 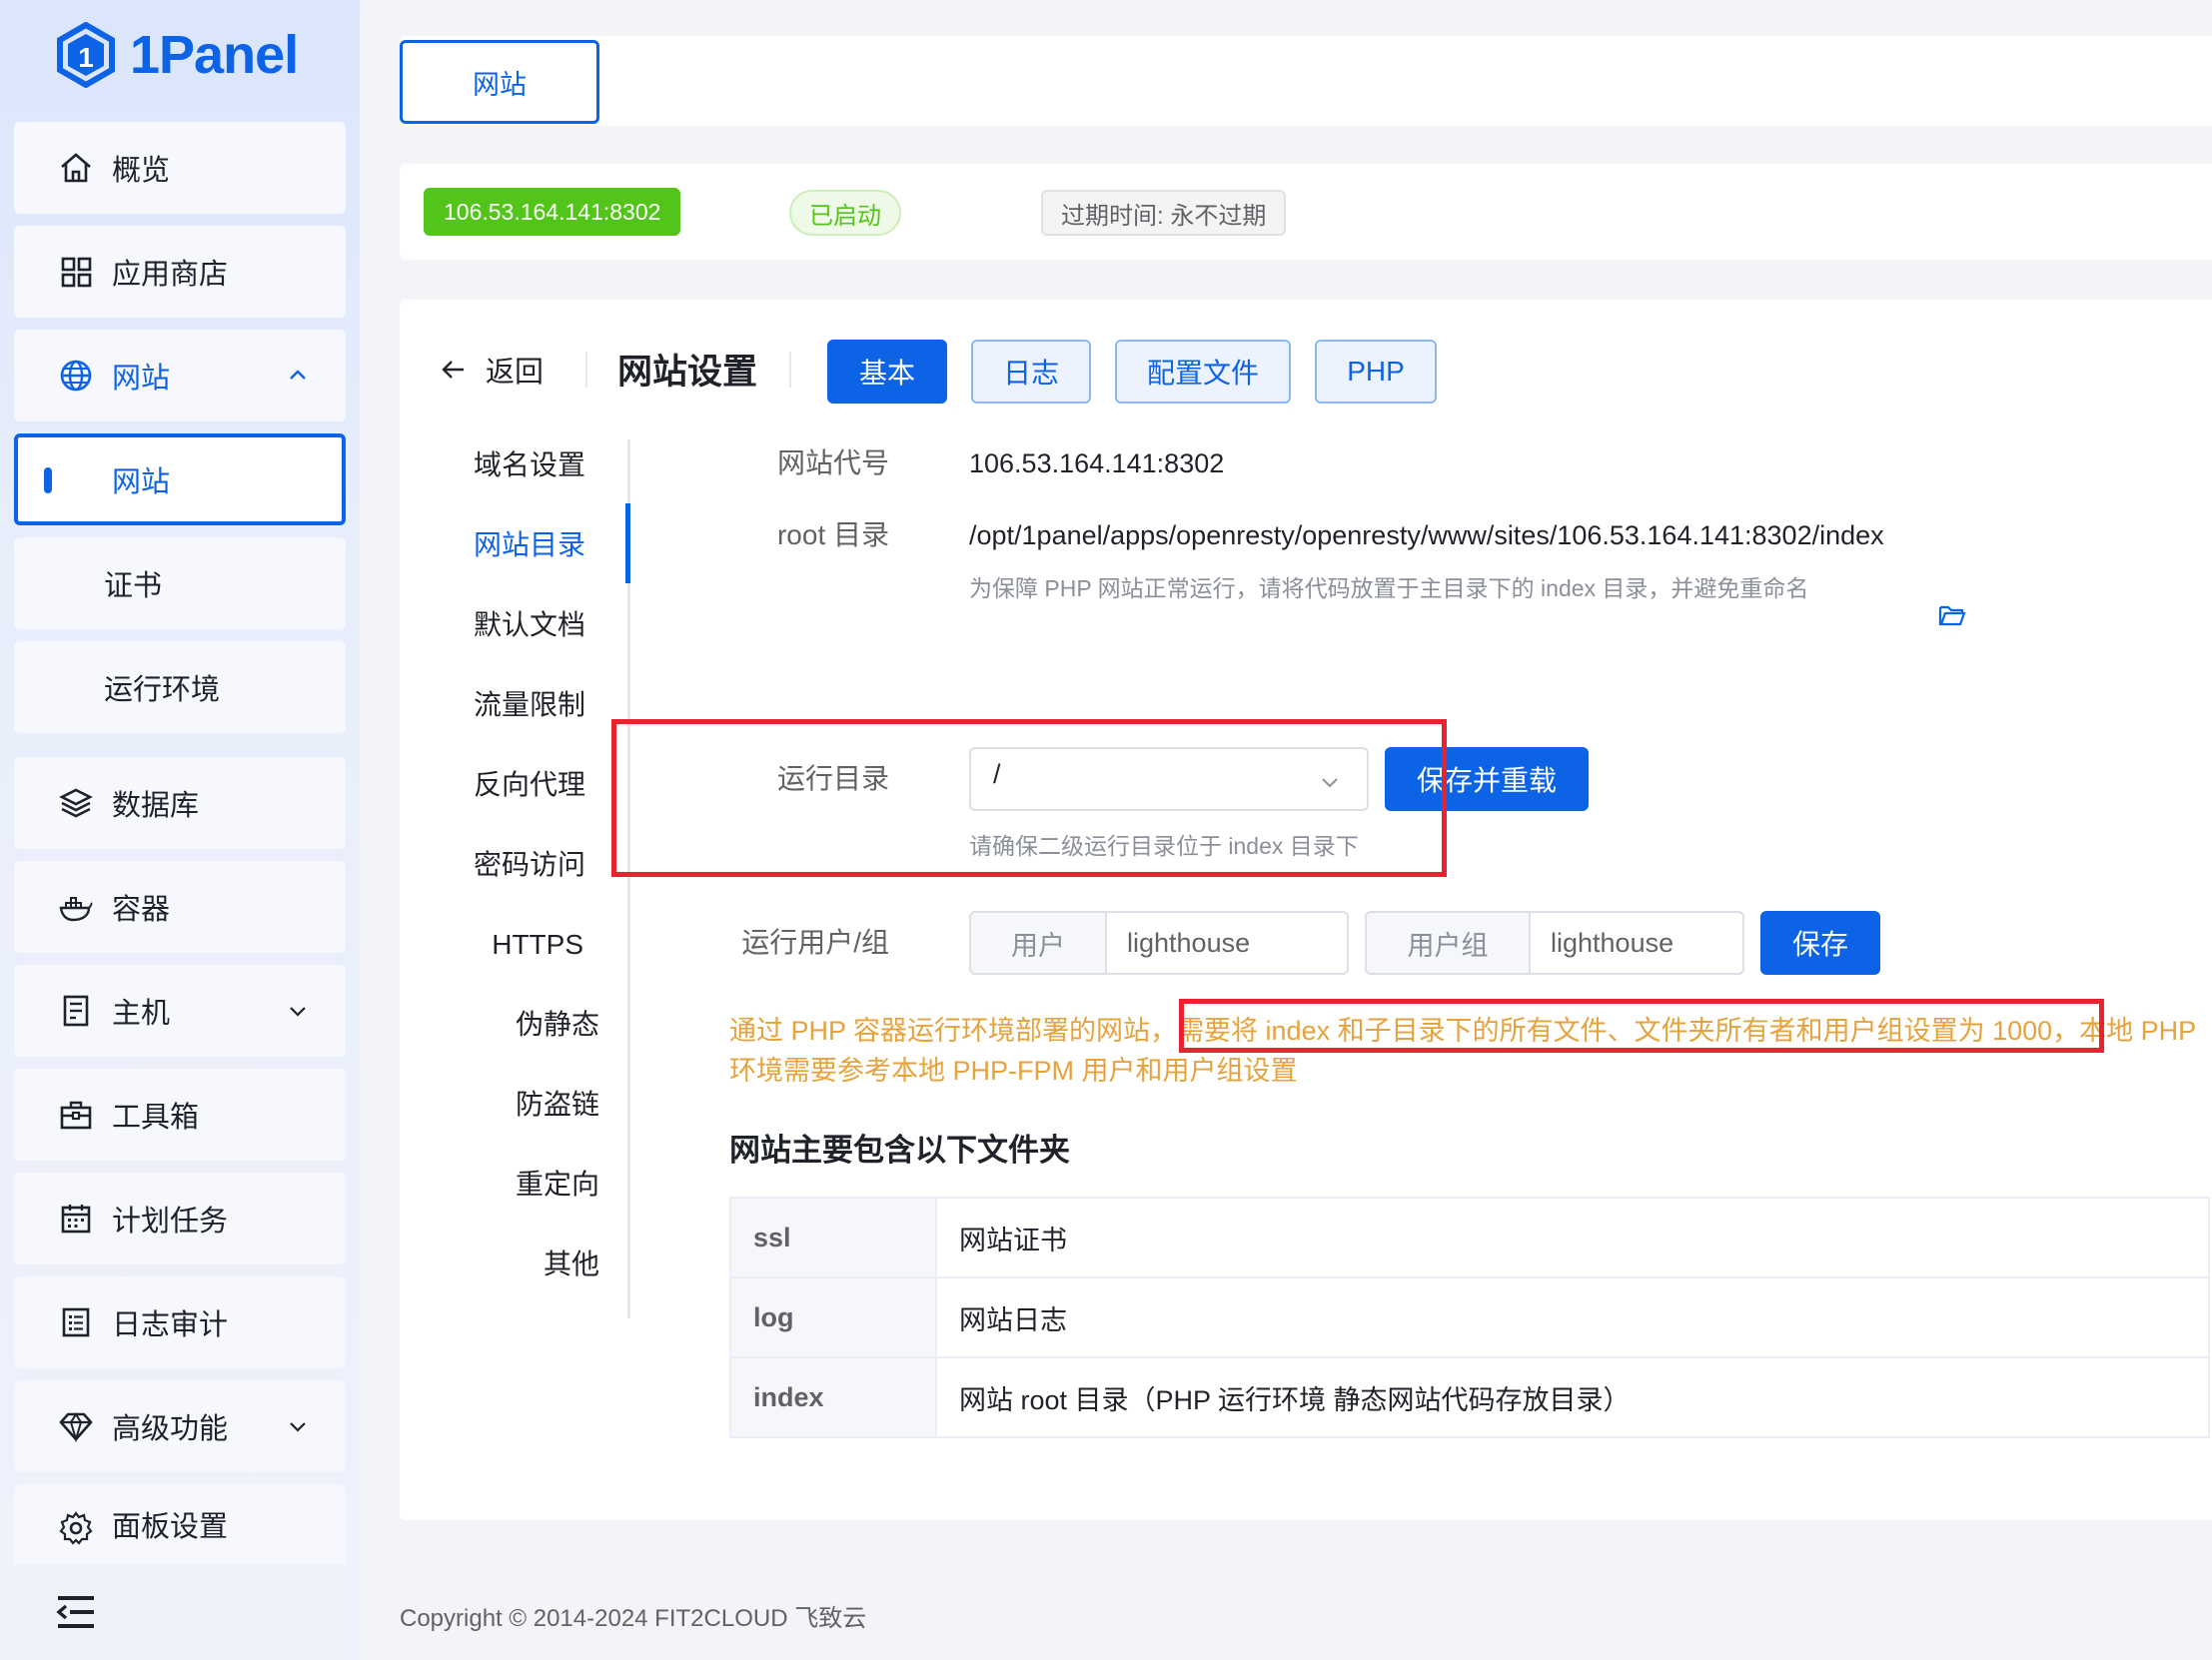 I want to click on user-prefix: 用户, so click(x=1039, y=943).